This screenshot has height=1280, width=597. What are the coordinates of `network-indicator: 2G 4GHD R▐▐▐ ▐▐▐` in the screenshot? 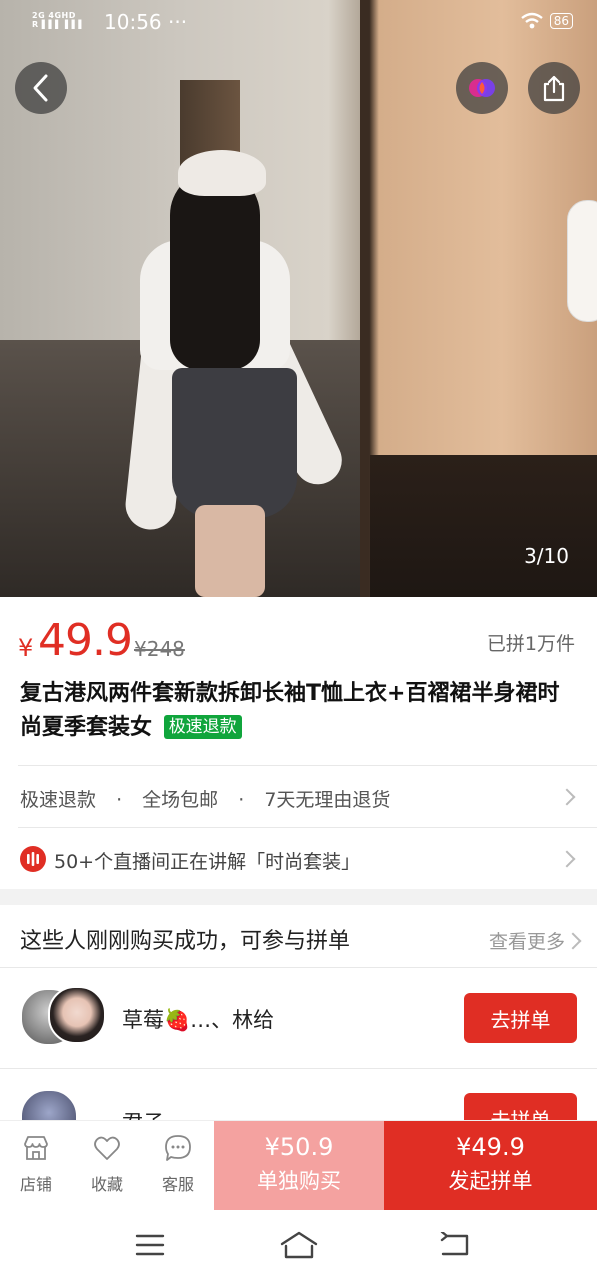 It's located at (57, 20).